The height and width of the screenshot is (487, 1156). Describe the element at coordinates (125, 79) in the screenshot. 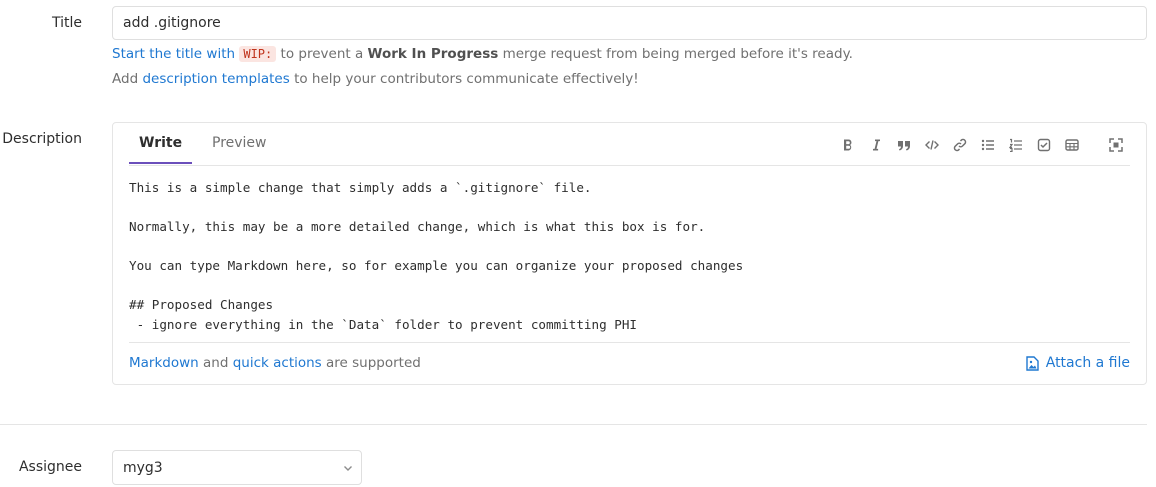

I see `templates-prefix: Add` at that location.